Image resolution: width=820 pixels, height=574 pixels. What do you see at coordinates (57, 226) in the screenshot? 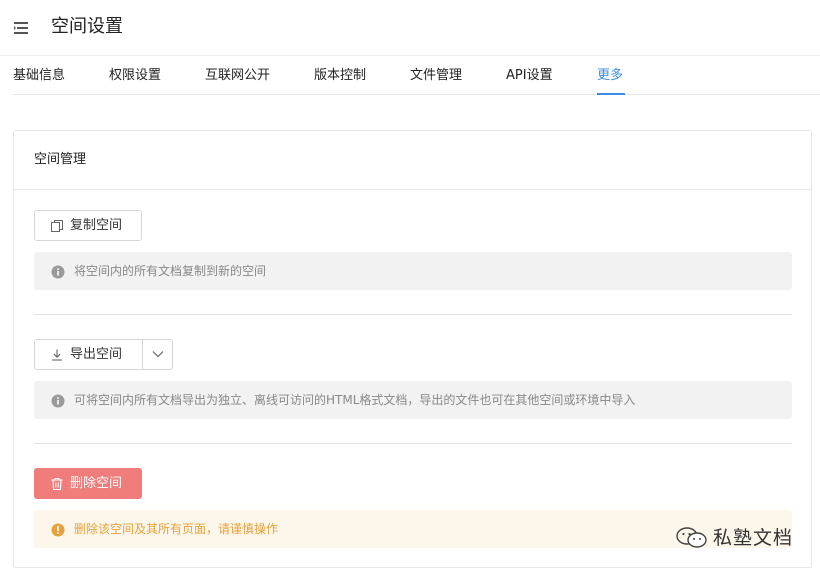
I see `copy-icon` at bounding box center [57, 226].